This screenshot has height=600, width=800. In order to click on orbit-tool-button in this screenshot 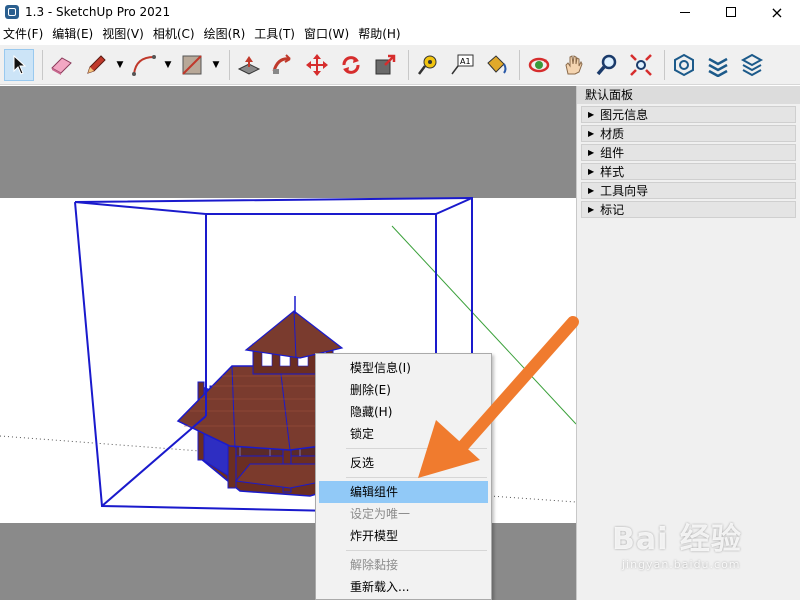, I will do `click(539, 65)`.